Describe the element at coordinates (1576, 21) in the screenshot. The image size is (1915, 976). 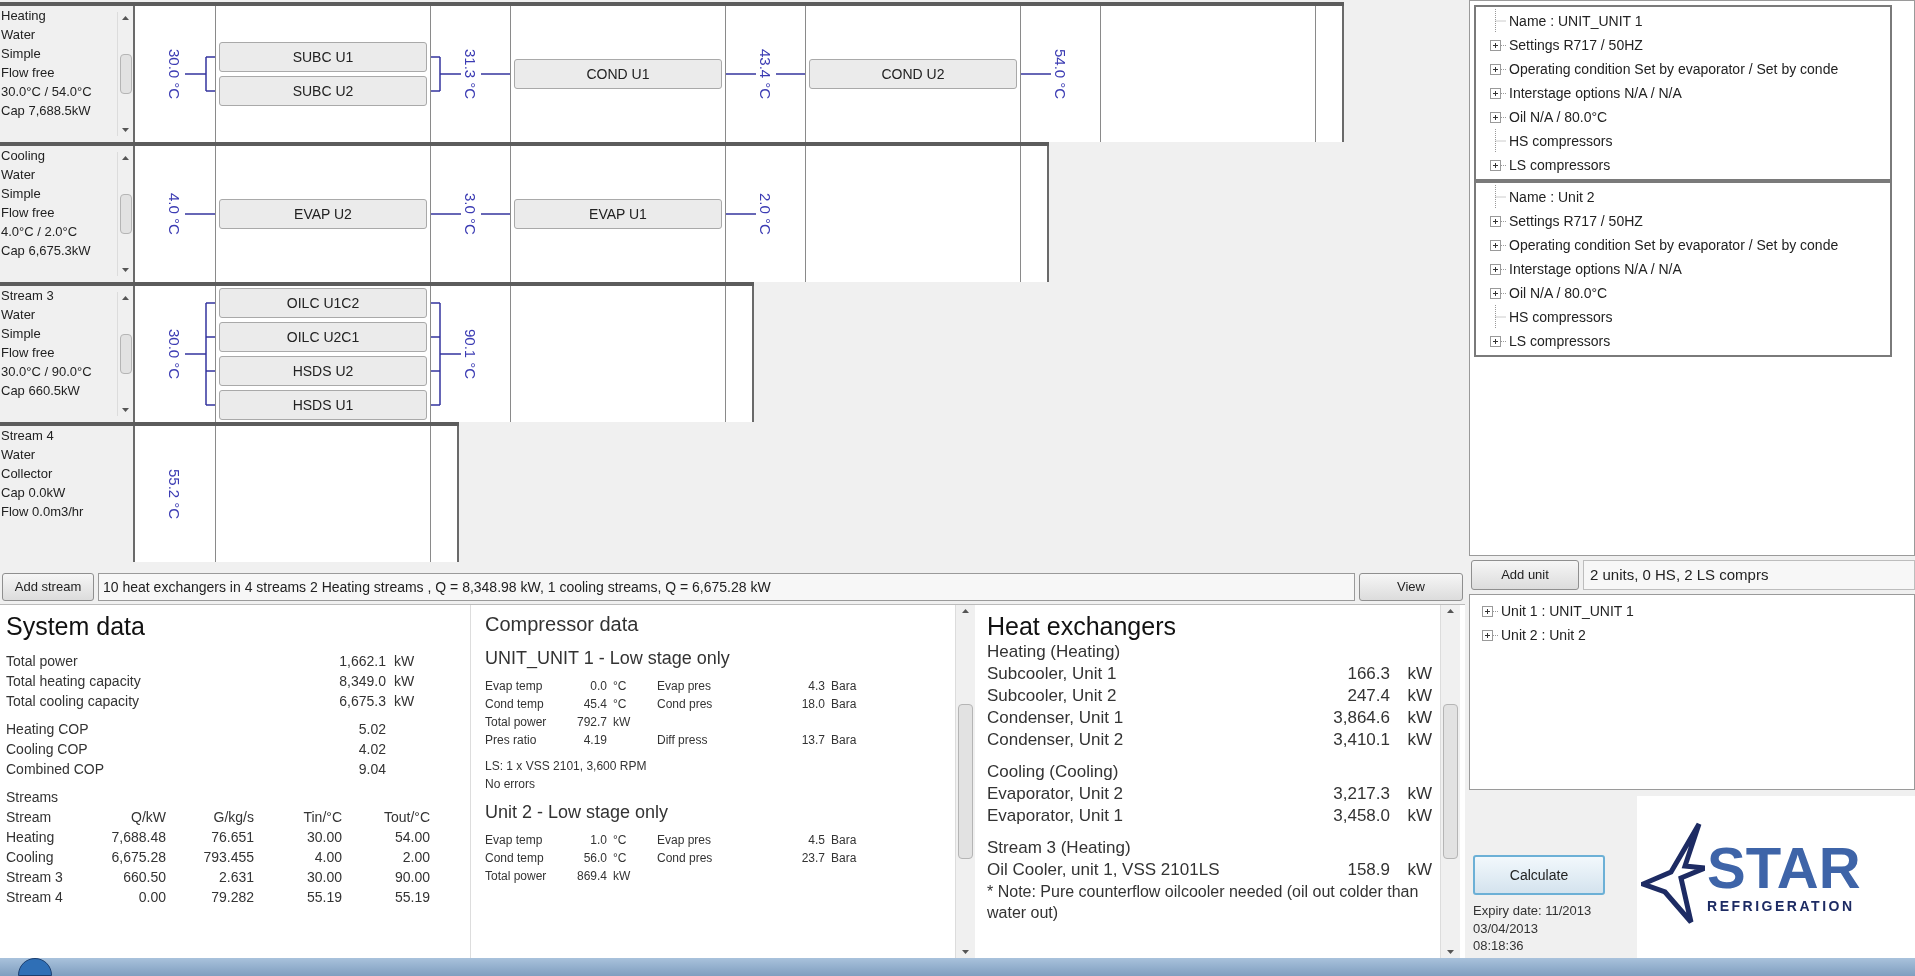
I see `tree-item: Name : UNIT_UNIT 1` at that location.